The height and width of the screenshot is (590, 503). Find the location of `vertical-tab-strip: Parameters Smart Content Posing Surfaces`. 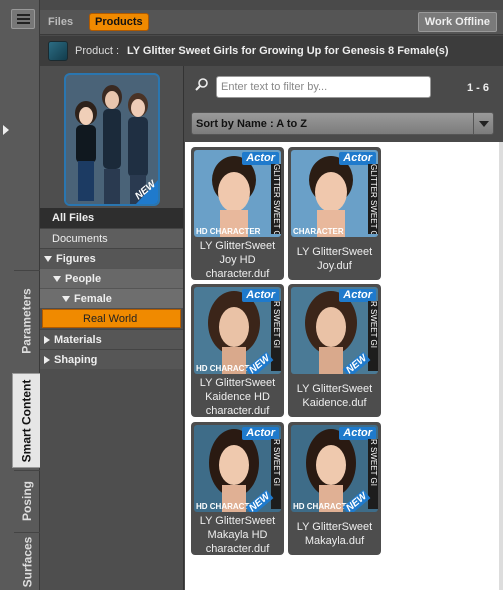

vertical-tab-strip: Parameters Smart Content Posing Surfaces is located at coordinates (20, 295).